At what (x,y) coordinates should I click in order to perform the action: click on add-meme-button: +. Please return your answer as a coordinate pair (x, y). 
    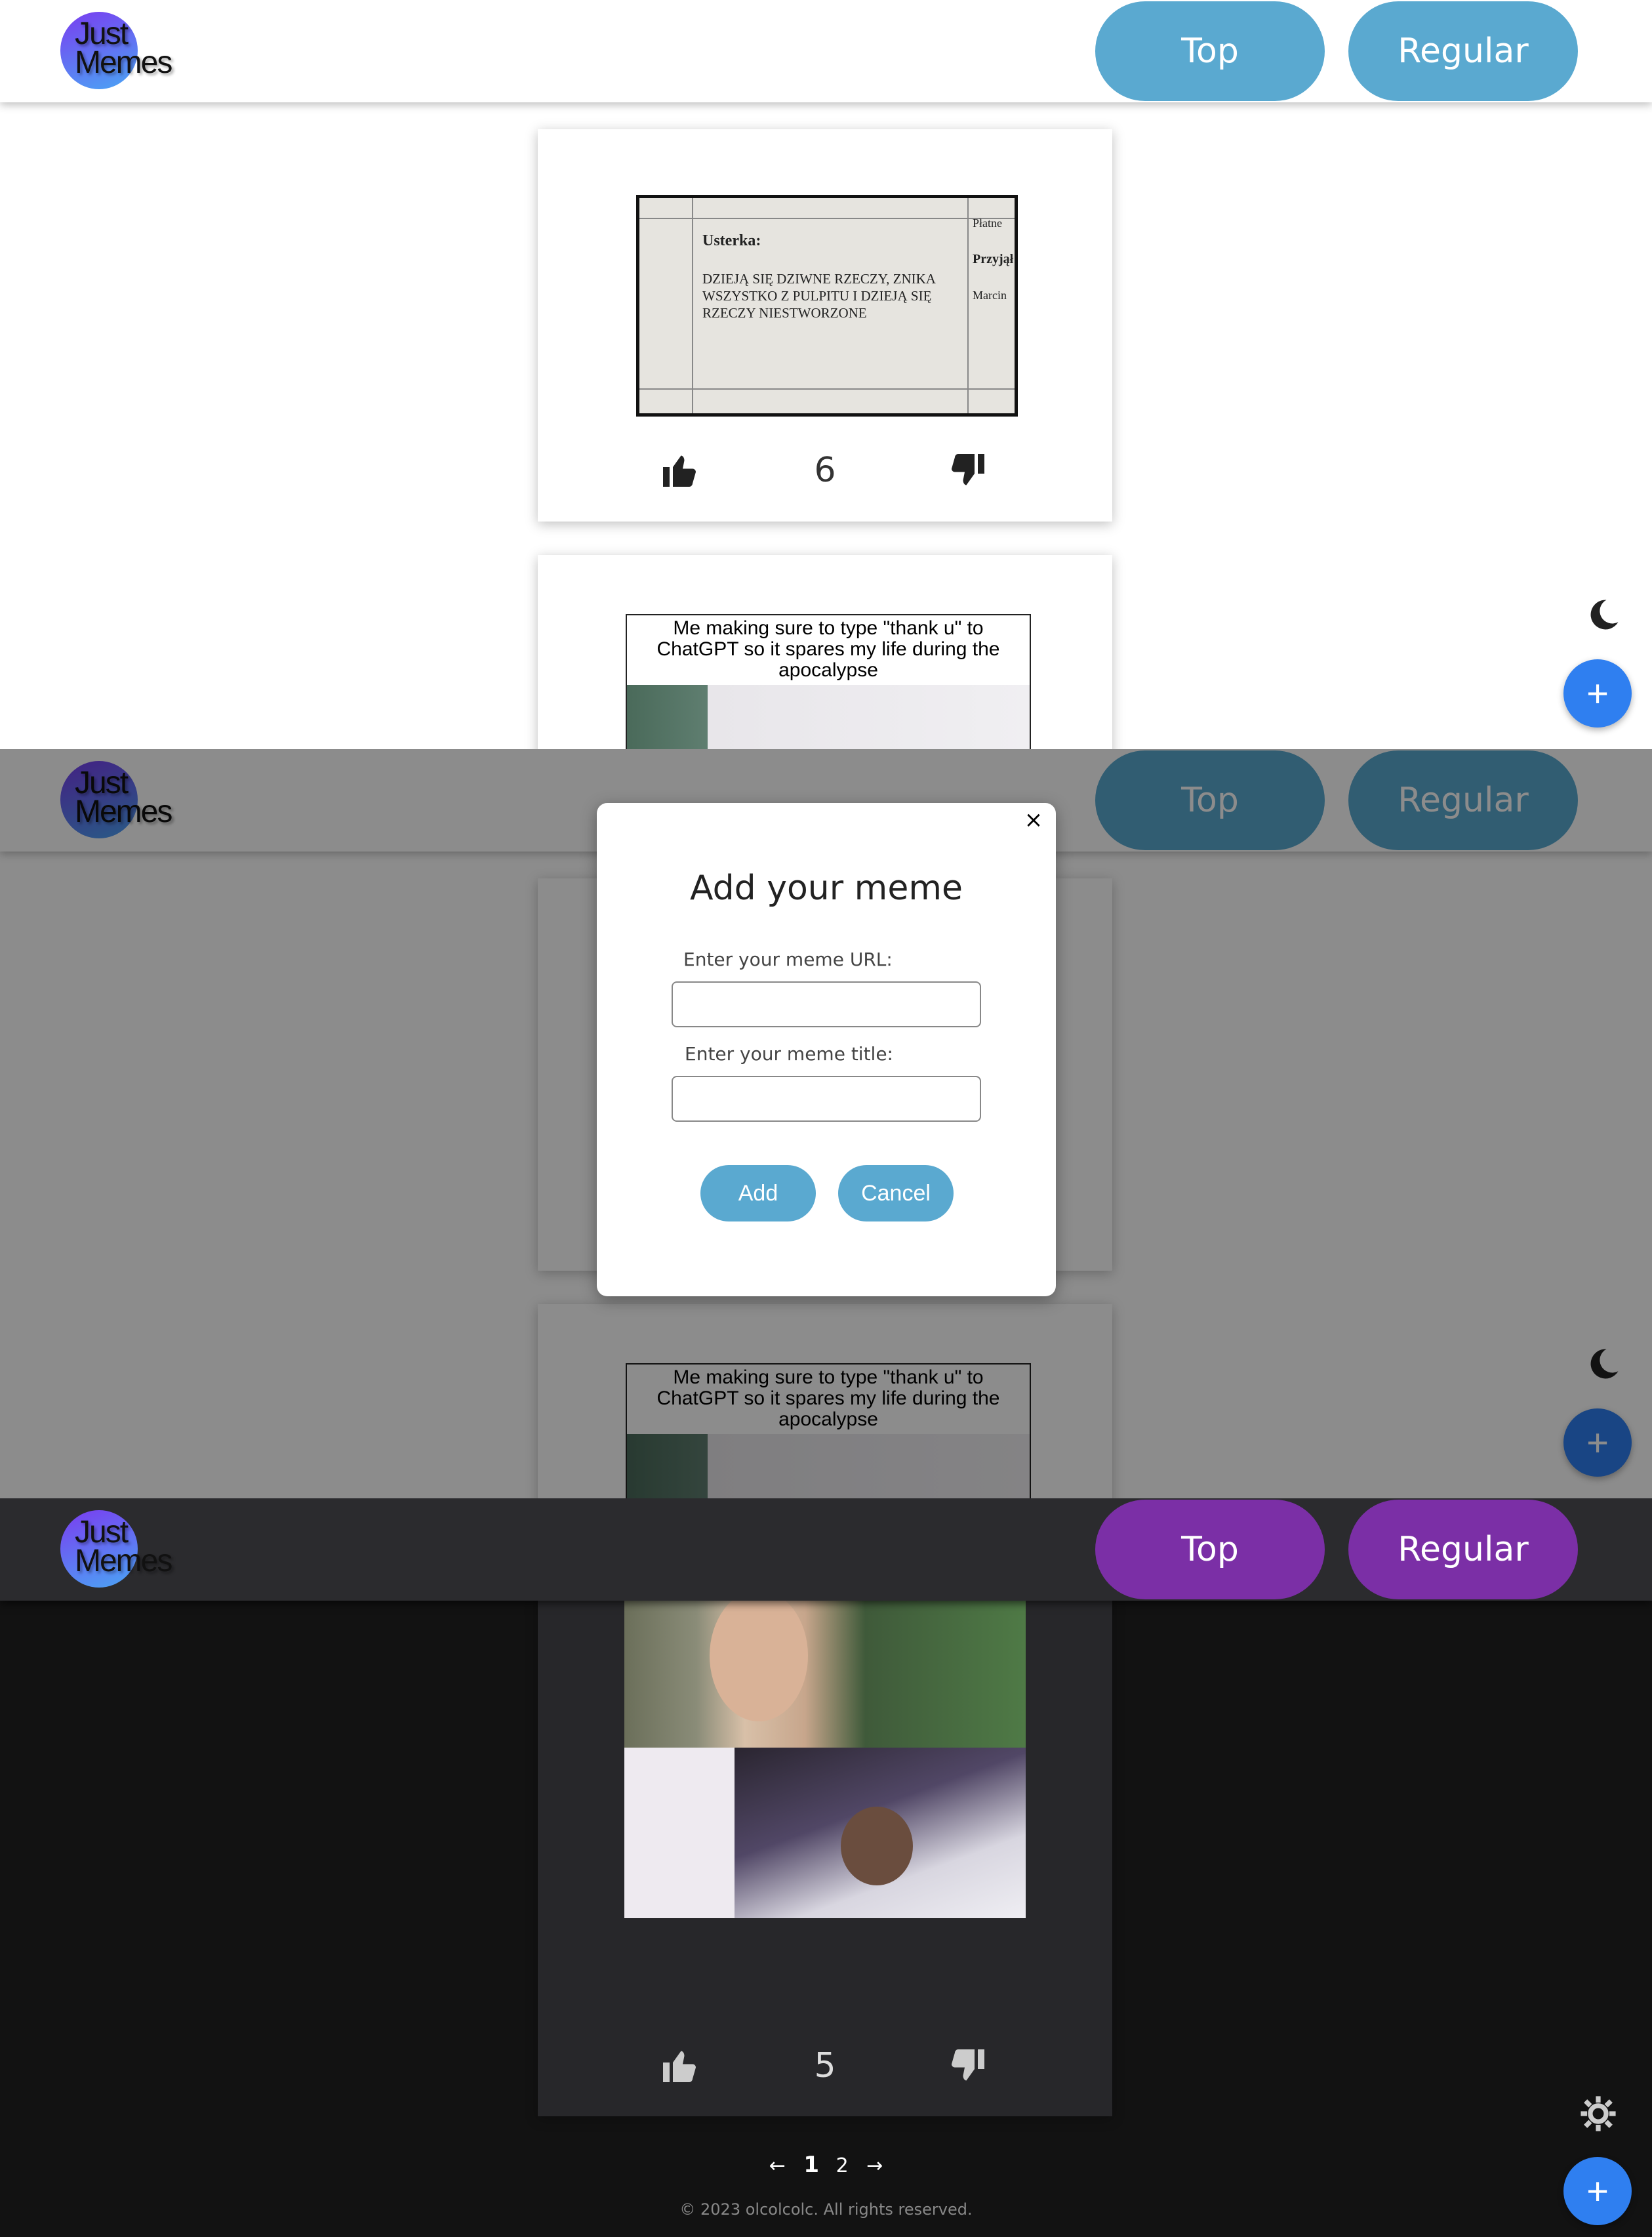
    Looking at the image, I should click on (1598, 693).